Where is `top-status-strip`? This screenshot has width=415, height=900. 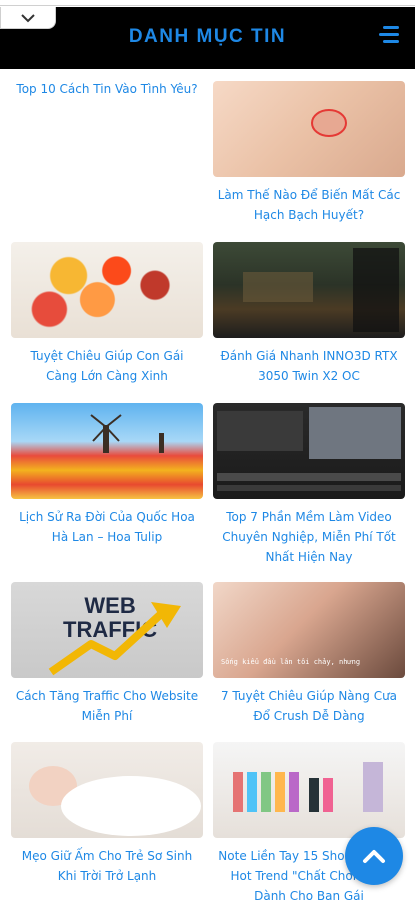
top-status-strip is located at coordinates (207, 3).